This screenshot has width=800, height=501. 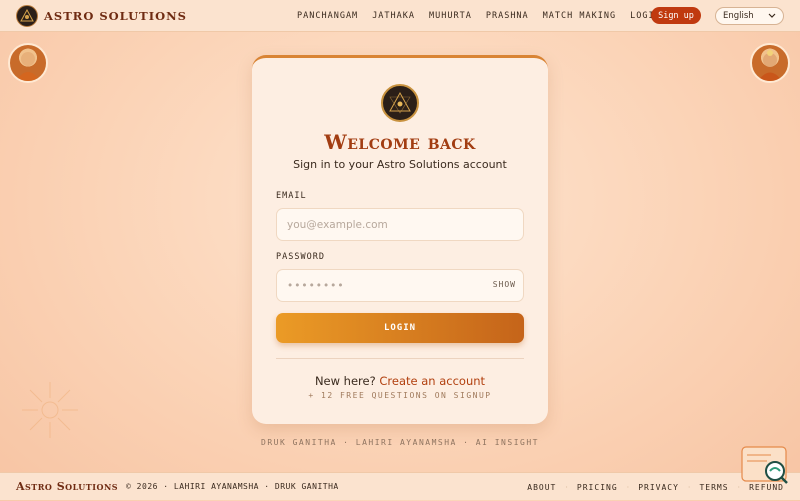 I want to click on new-here-text: New here?, so click(x=345, y=381).